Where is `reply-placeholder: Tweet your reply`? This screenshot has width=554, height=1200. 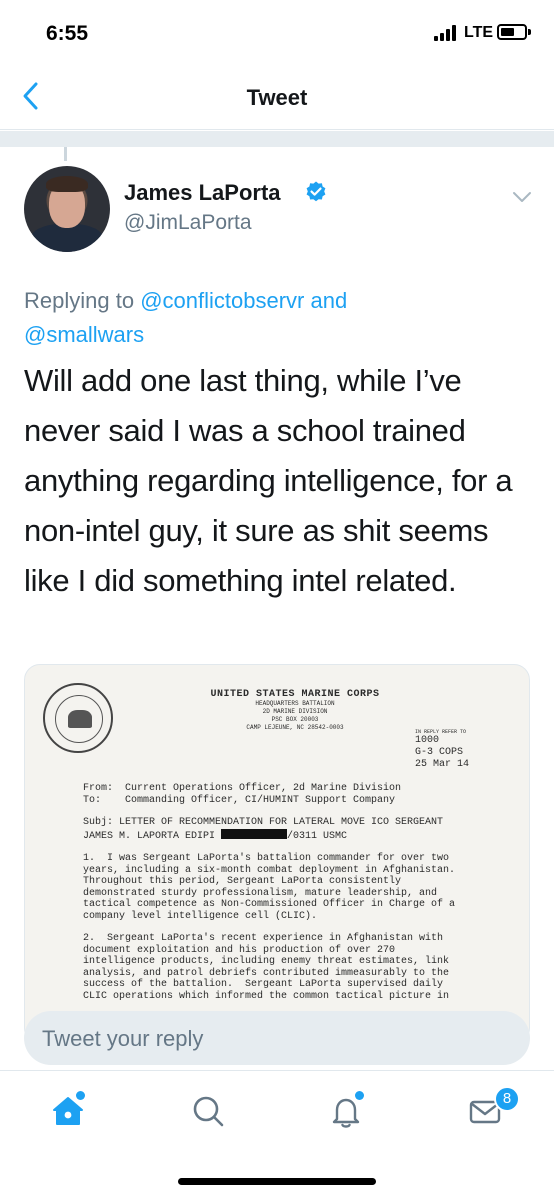
reply-placeholder: Tweet your reply is located at coordinates (123, 1038).